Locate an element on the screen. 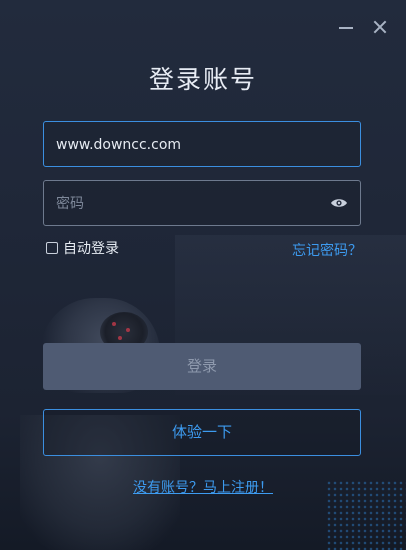 Image resolution: width=406 pixels, height=550 pixels. auto-login-checkbox is located at coordinates (52, 248).